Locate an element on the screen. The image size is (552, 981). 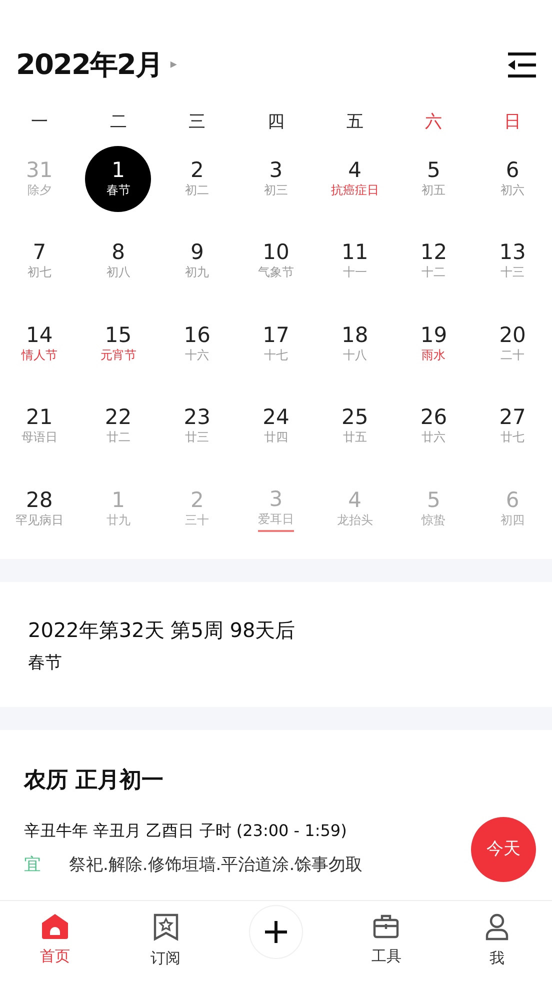
day-cell: 2 初二 is located at coordinates (197, 179).